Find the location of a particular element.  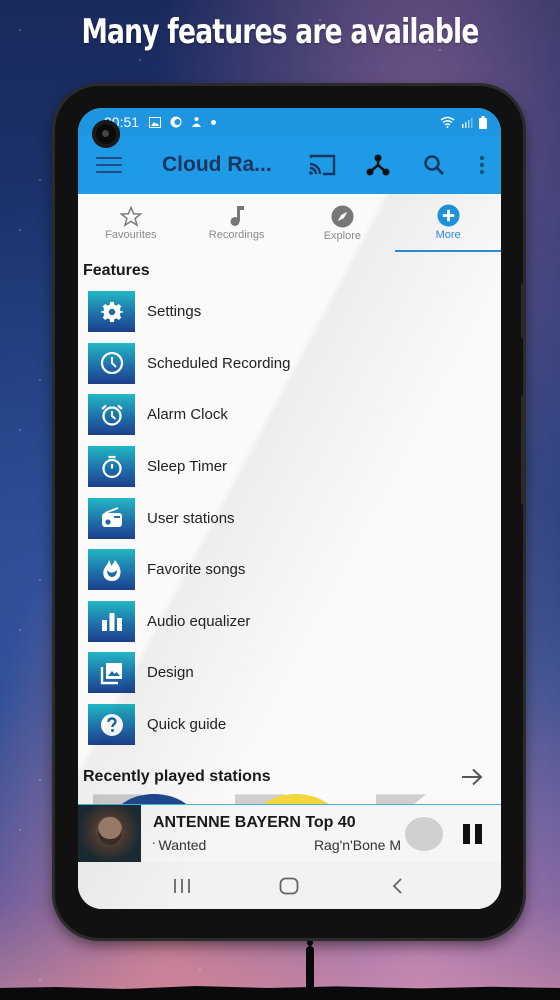

tab-more: More is located at coordinates (448, 223).